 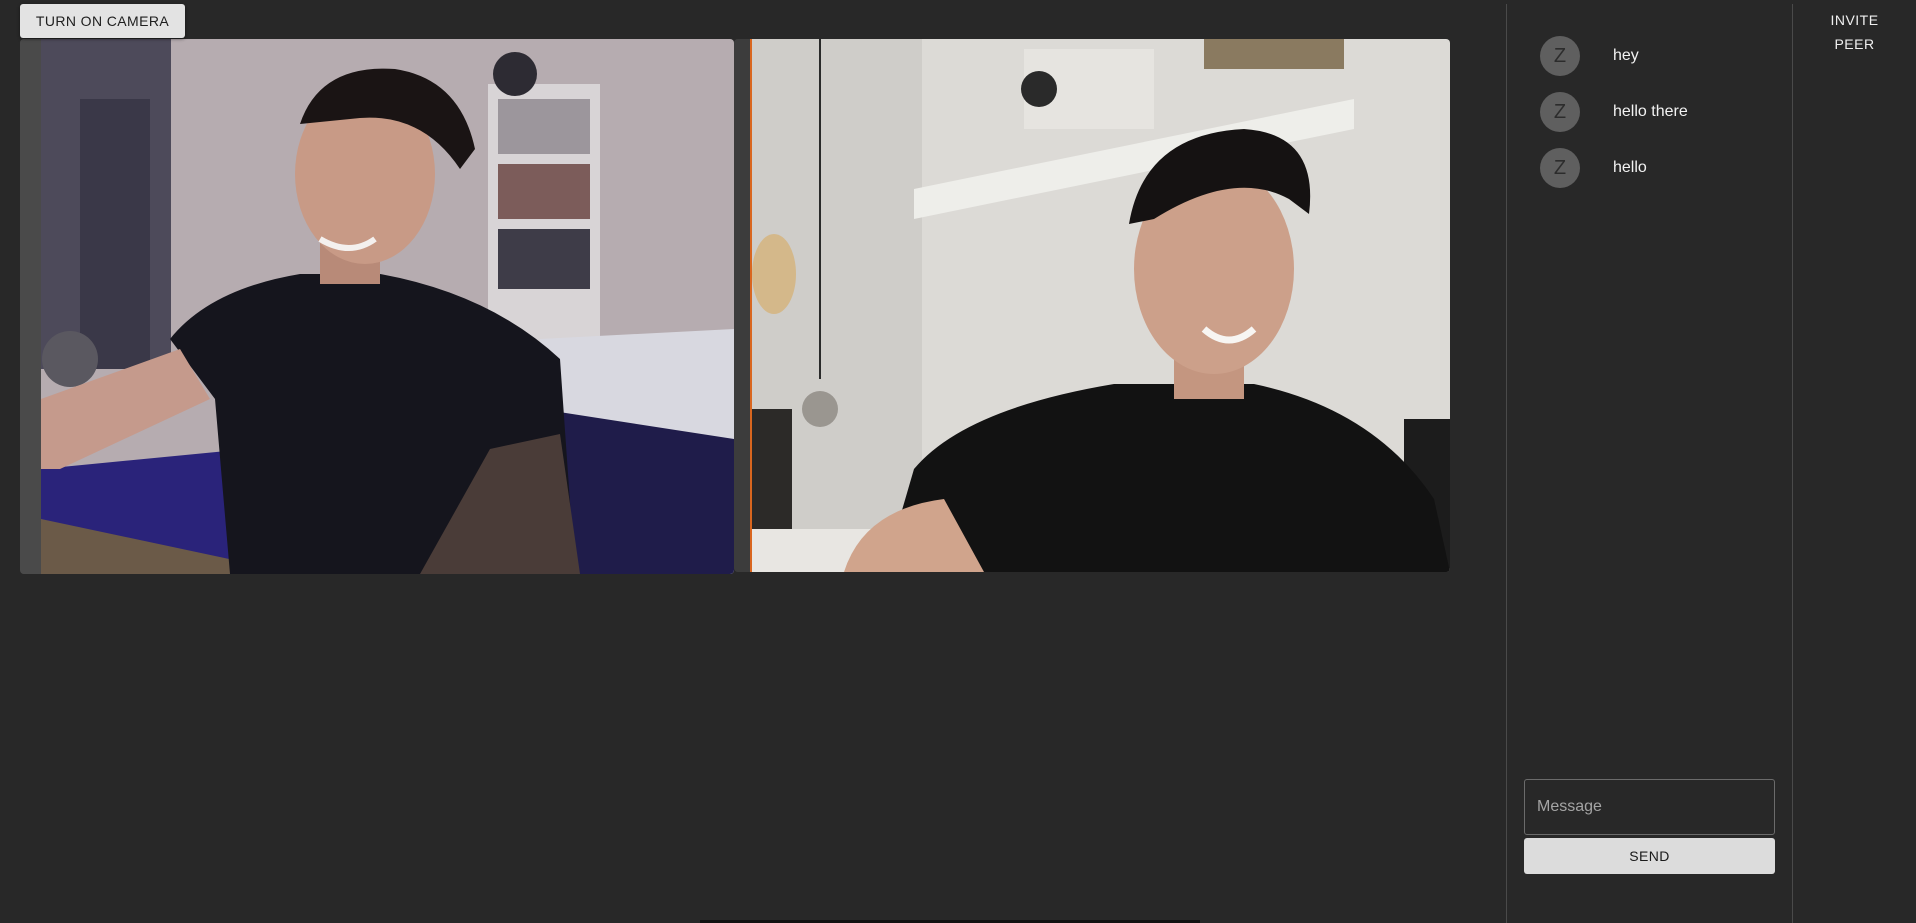 I want to click on panel-divider, so click(x=1792, y=463).